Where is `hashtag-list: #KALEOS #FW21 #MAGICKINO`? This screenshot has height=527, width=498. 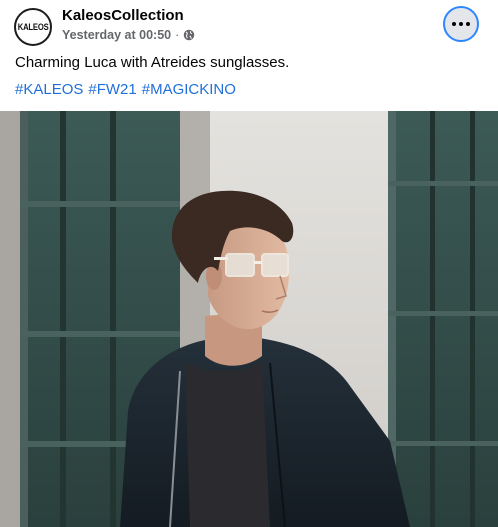
hashtag-list: #KALEOS #FW21 #MAGICKINO is located at coordinates (125, 89).